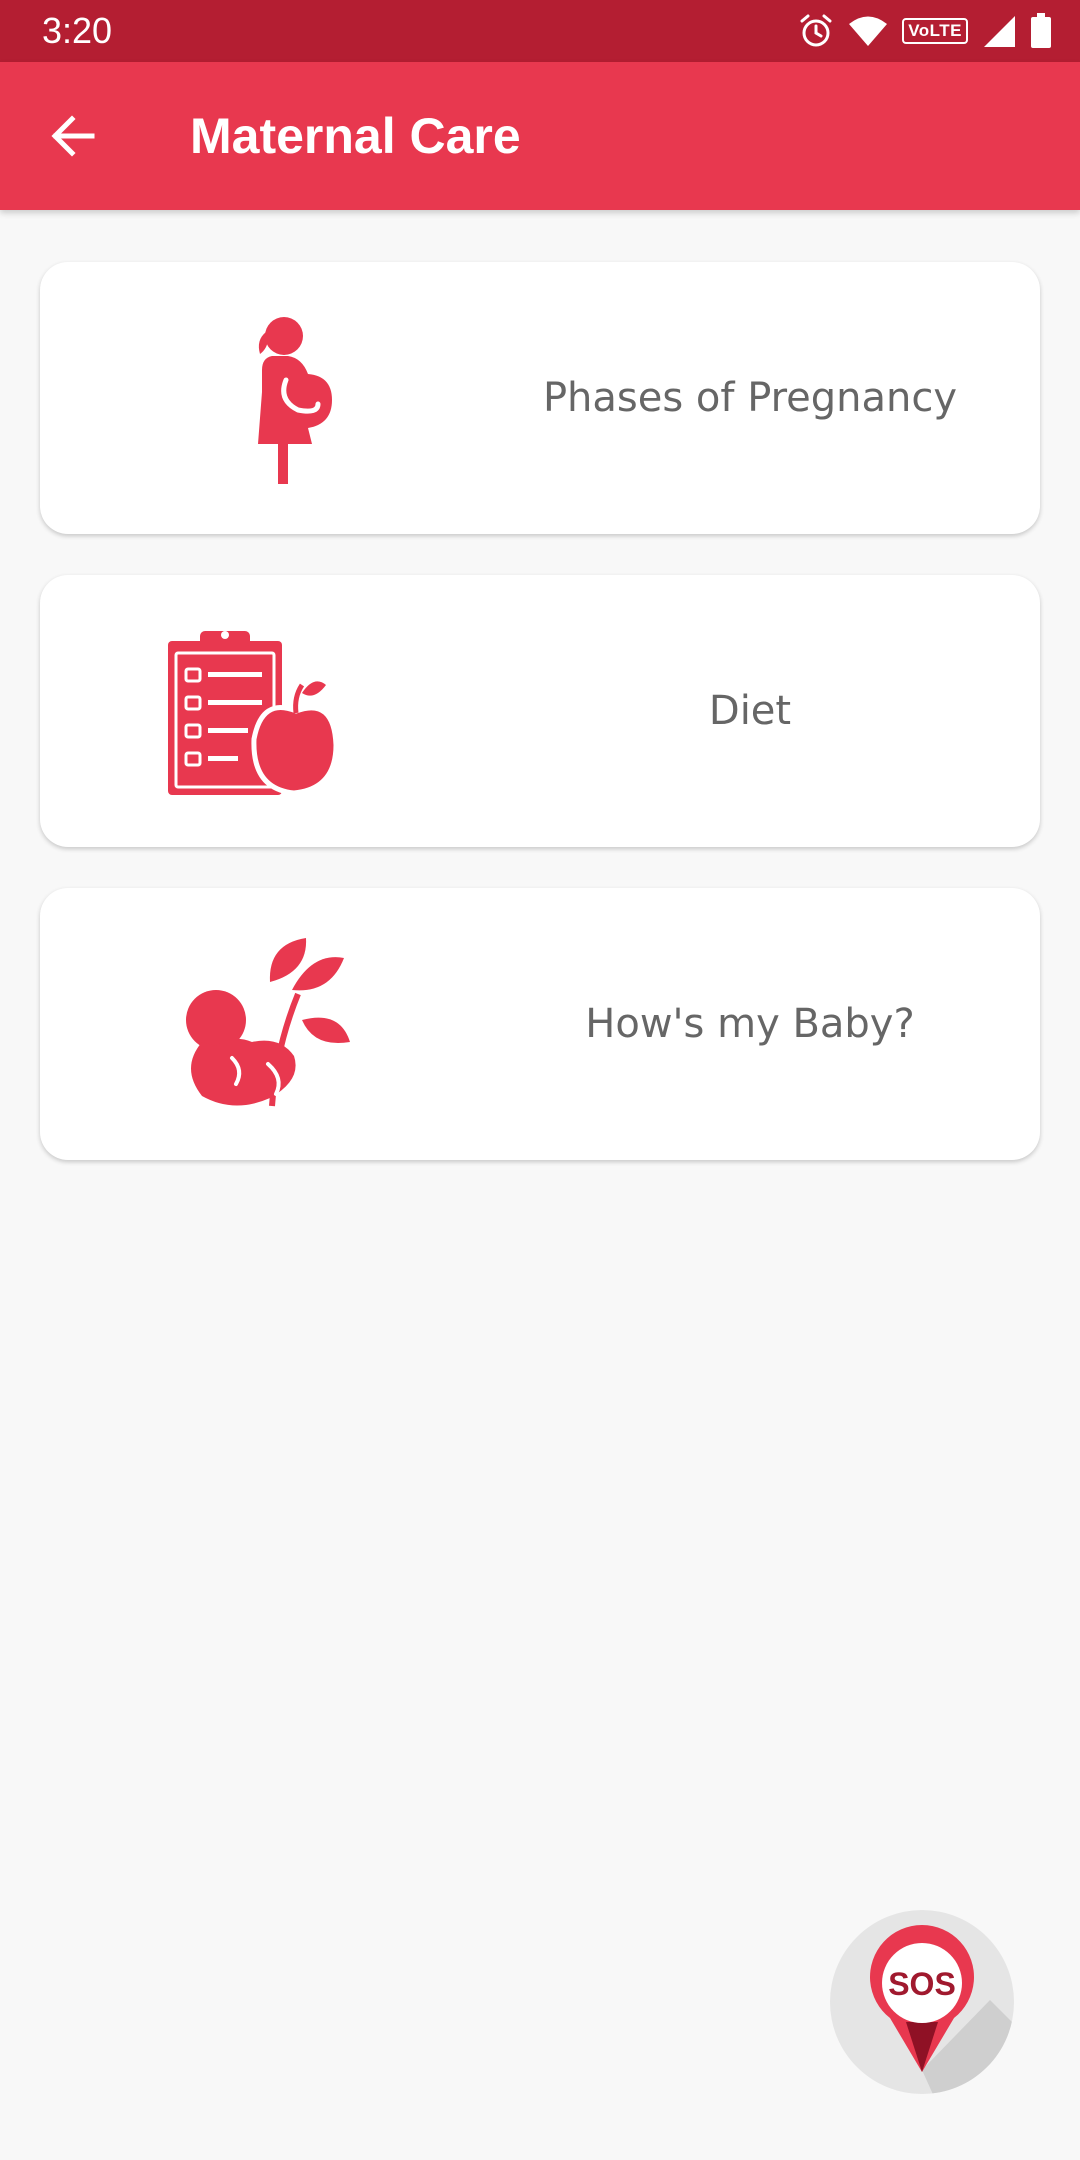  Describe the element at coordinates (540, 1024) in the screenshot. I see `hows-my-baby-card: How's my Baby?` at that location.